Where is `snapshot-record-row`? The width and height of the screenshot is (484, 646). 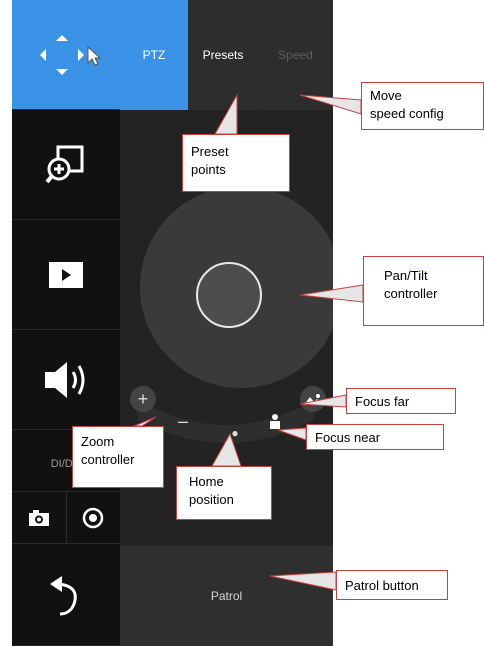 snapshot-record-row is located at coordinates (66, 517).